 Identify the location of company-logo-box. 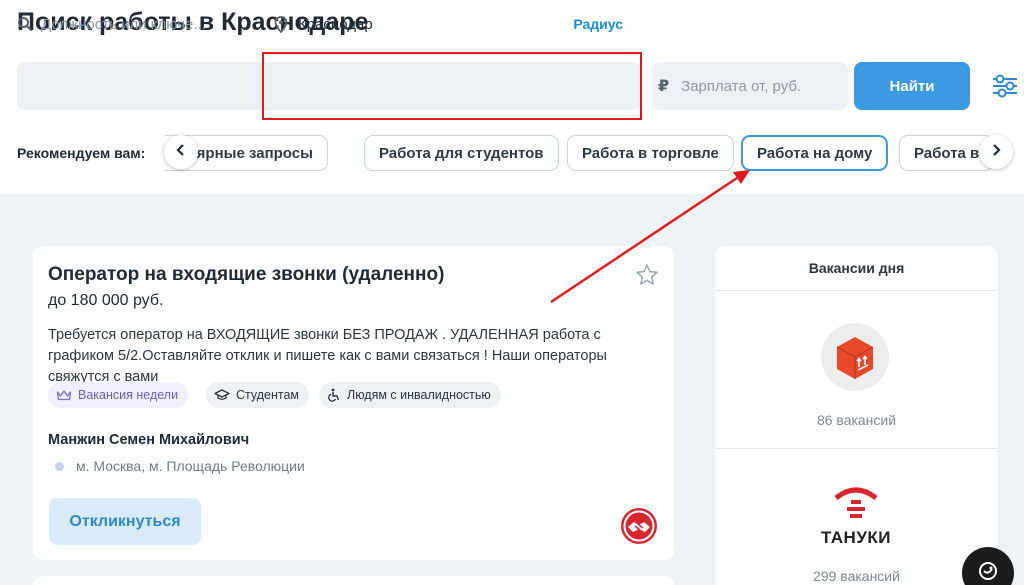
(855, 357).